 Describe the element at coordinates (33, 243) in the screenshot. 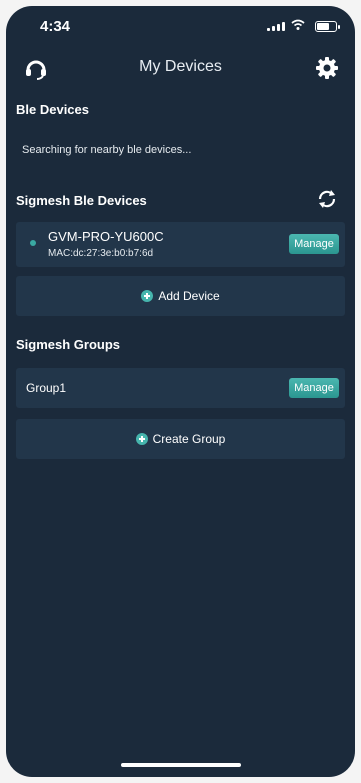

I see `device-status-dot` at that location.